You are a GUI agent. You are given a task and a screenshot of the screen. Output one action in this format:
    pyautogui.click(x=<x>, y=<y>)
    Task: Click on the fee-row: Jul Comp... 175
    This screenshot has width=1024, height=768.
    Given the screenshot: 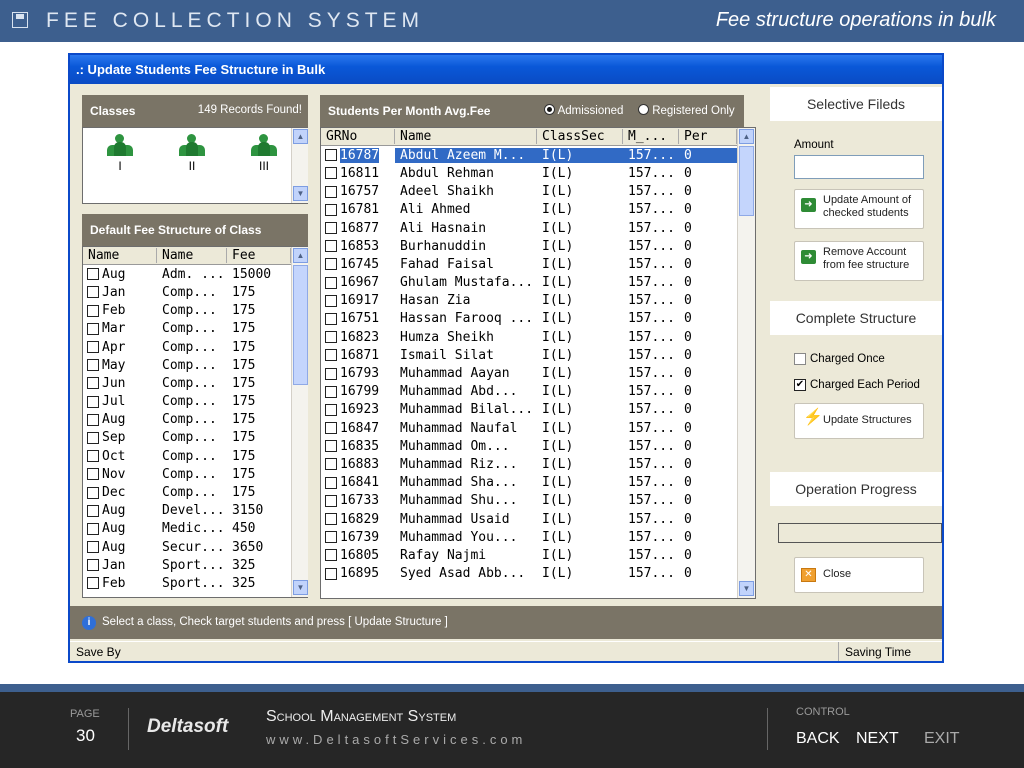 What is the action you would take?
    pyautogui.click(x=187, y=402)
    